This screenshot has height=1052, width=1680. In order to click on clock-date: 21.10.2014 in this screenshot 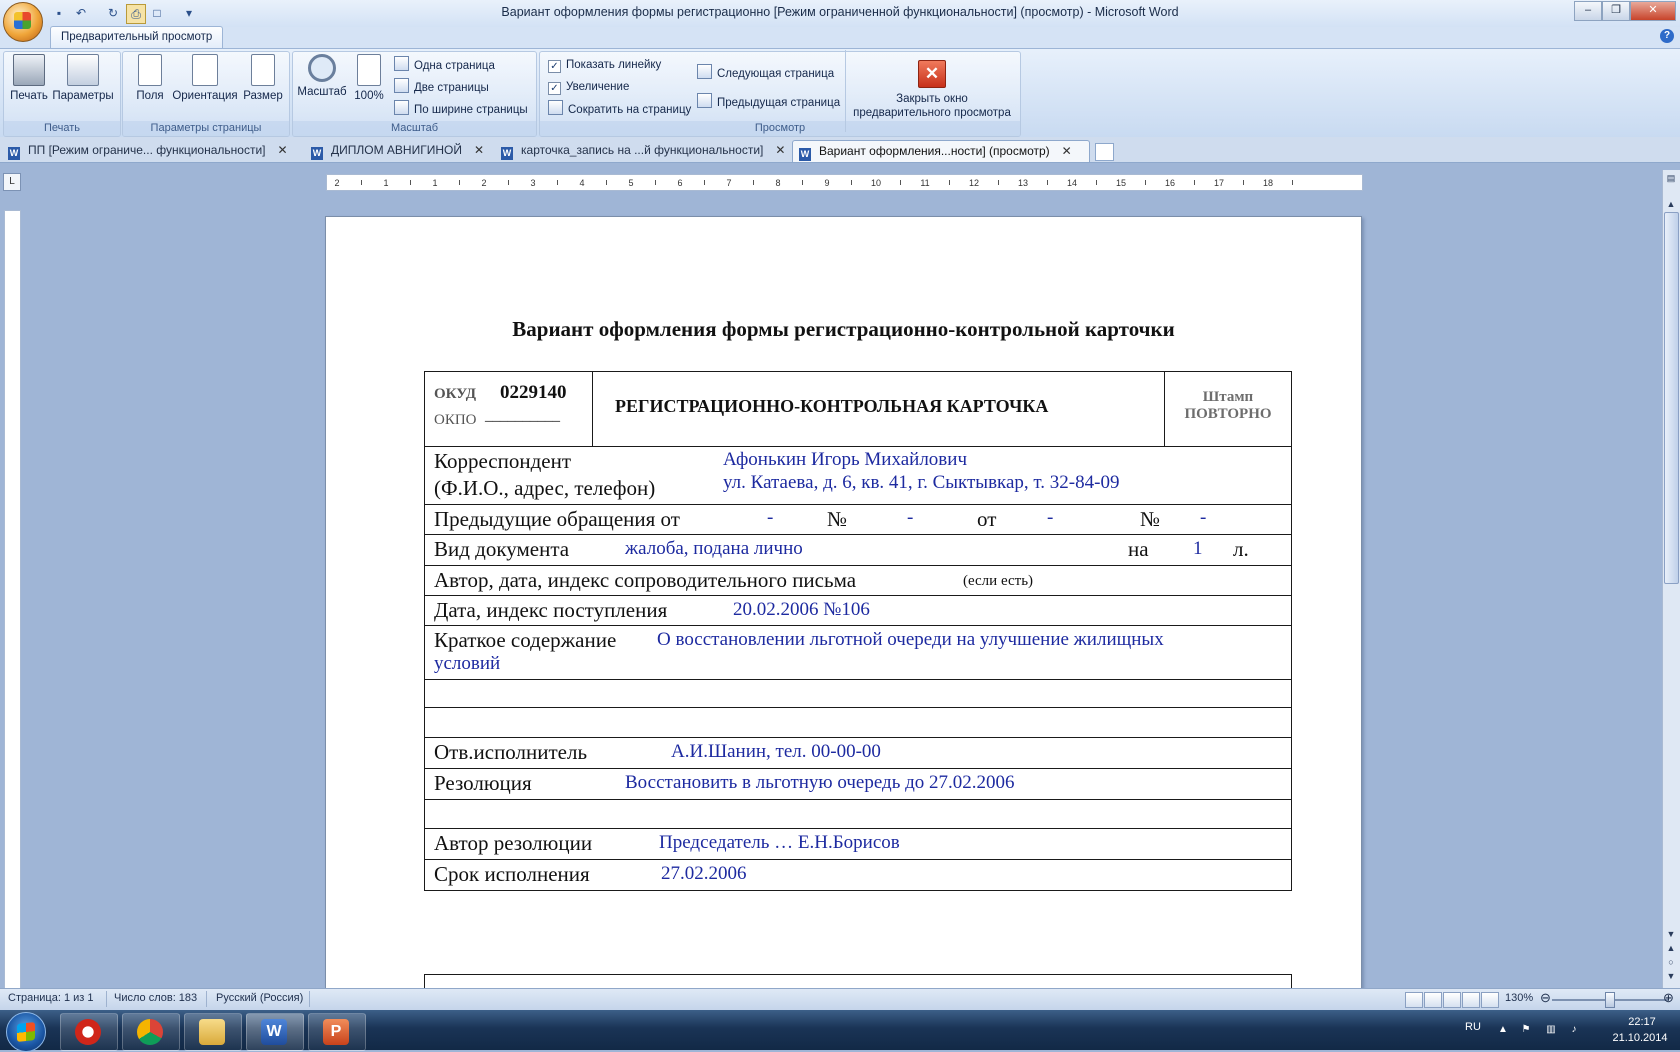, I will do `click(1640, 1038)`.